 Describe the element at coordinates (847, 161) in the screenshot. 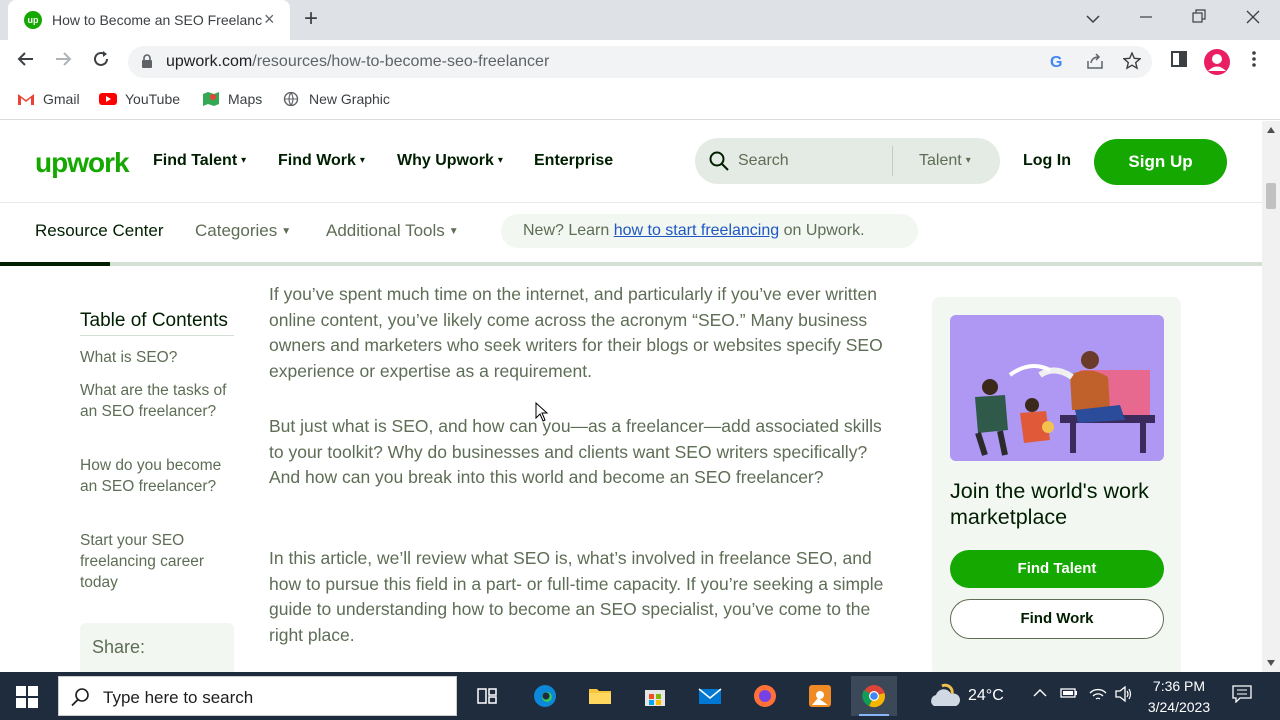

I see `site-search: Search Talent ▾` at that location.